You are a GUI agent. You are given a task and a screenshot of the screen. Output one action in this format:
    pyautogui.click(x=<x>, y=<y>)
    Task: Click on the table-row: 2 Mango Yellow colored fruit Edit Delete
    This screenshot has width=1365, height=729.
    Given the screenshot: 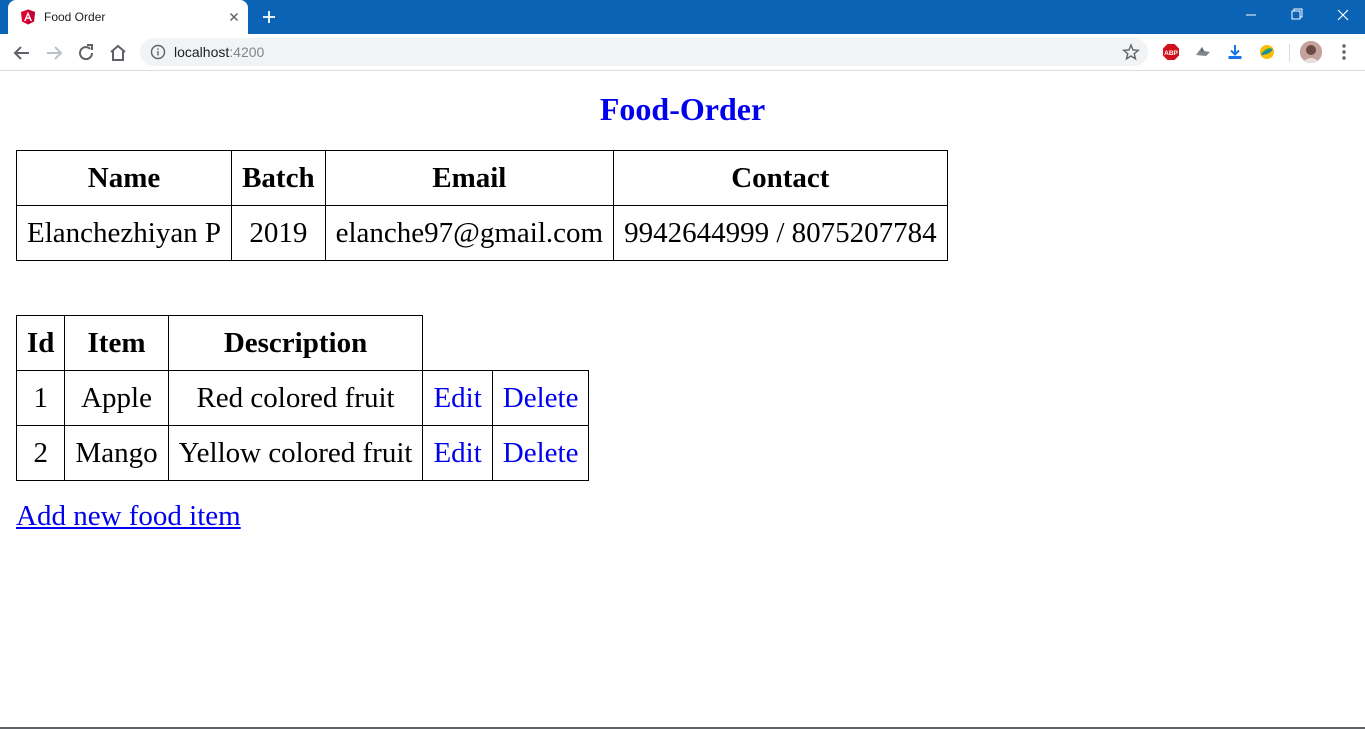 What is the action you would take?
    pyautogui.click(x=302, y=453)
    